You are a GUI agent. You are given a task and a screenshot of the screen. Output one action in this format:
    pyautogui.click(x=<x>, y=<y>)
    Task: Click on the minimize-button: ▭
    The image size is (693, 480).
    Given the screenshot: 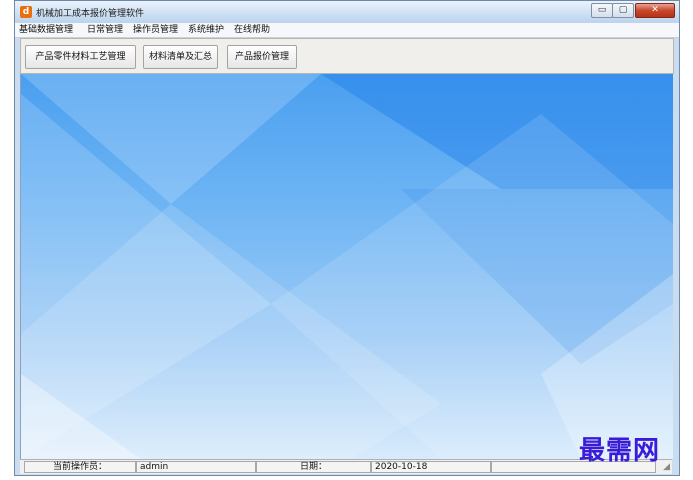 What is the action you would take?
    pyautogui.click(x=602, y=10)
    